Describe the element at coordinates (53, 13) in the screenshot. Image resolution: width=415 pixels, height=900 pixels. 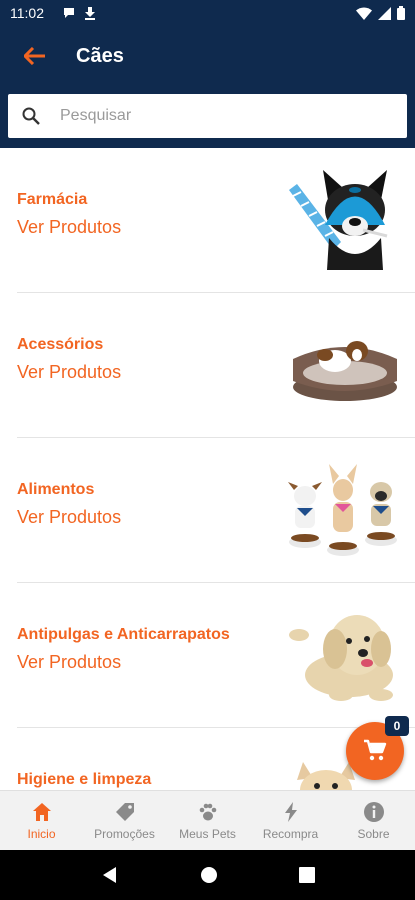
I see `status-bar-left: 11:02` at that location.